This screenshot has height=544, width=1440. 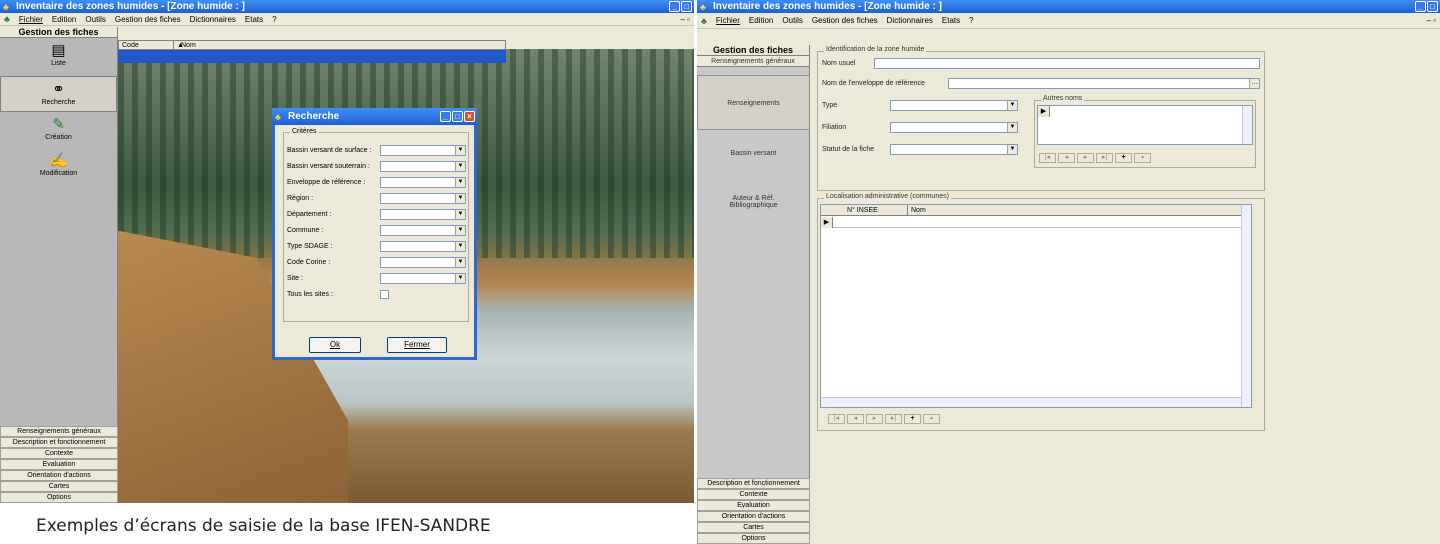 What do you see at coordinates (753, 102) in the screenshot?
I see `section-renseignements: Renseignements` at bounding box center [753, 102].